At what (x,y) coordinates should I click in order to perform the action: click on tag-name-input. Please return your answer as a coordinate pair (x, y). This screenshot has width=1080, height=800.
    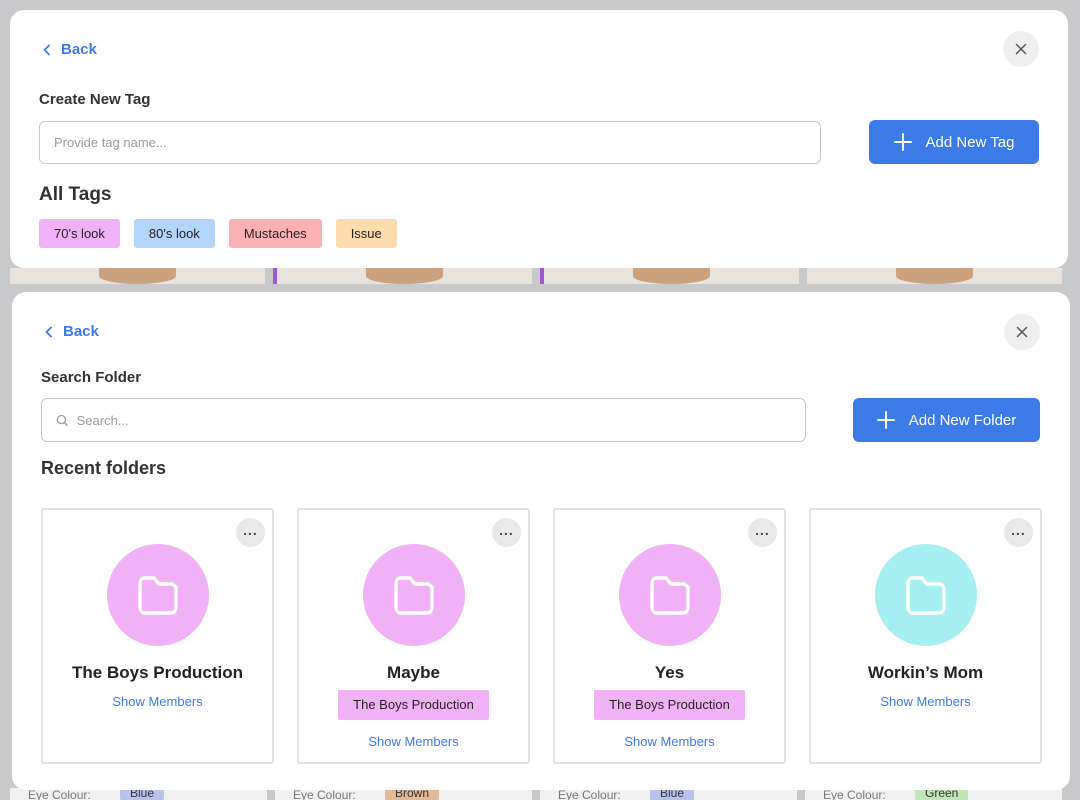
    Looking at the image, I should click on (437, 142).